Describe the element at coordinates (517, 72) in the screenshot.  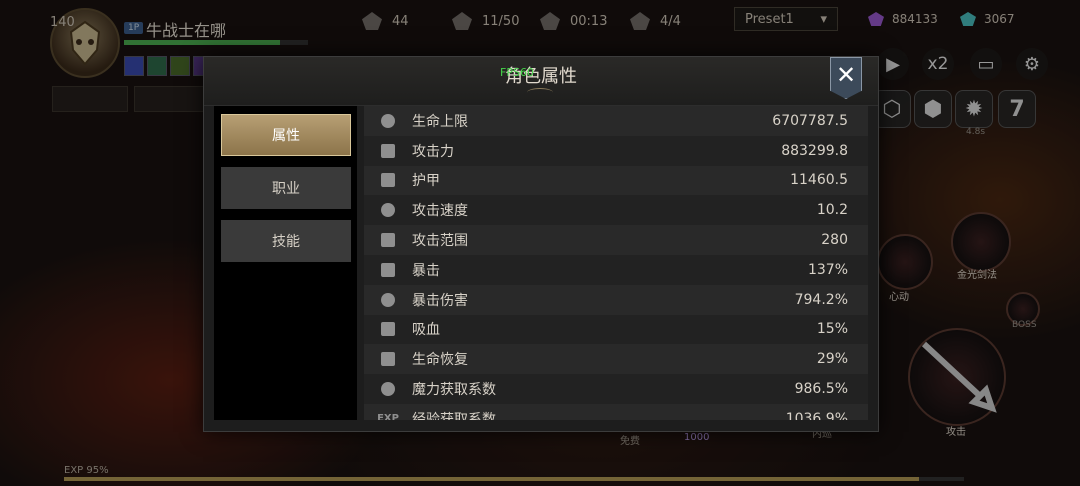
I see `fps-counter: FPS60` at that location.